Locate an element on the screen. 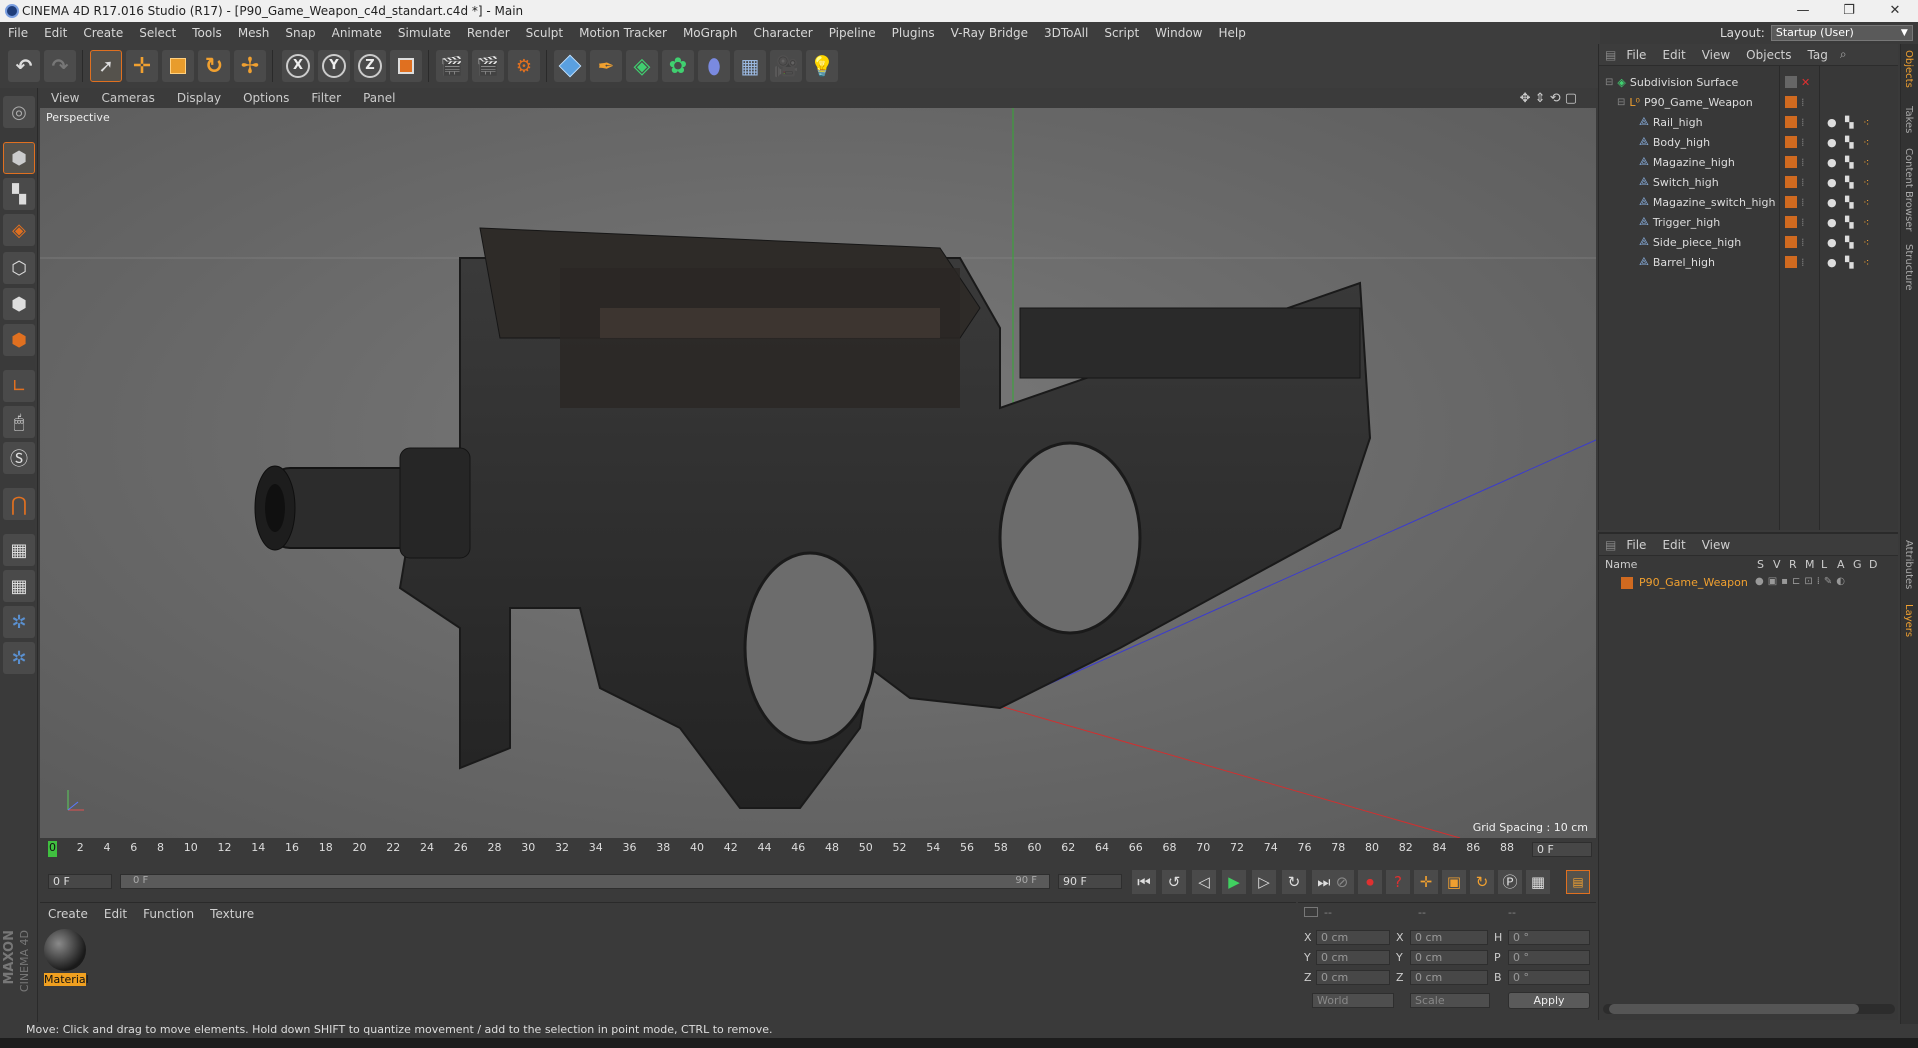 Image resolution: width=1918 pixels, height=1048 pixels. layers-menu-file: File is located at coordinates (1636, 545).